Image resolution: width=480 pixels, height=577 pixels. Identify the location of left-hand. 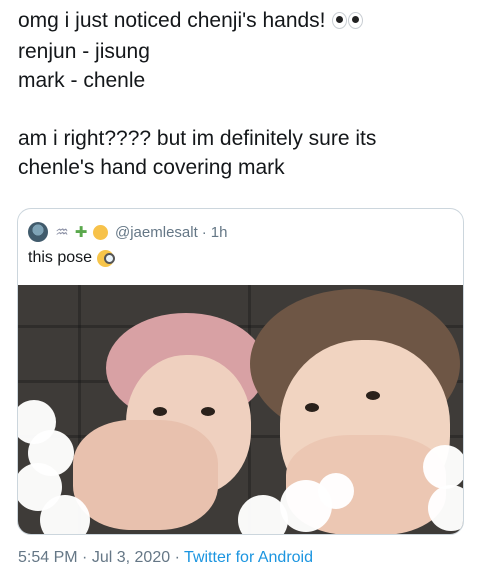
(145, 475).